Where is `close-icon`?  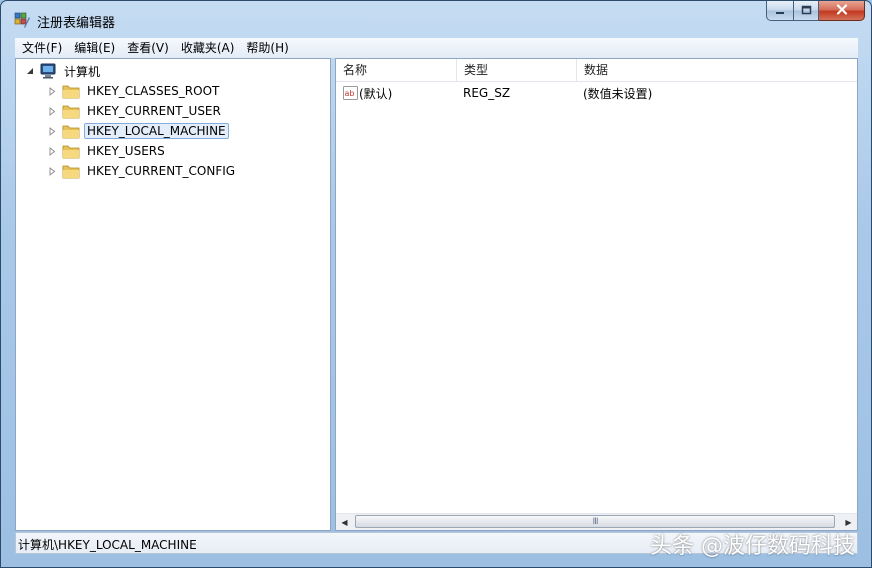
close-icon is located at coordinates (842, 10).